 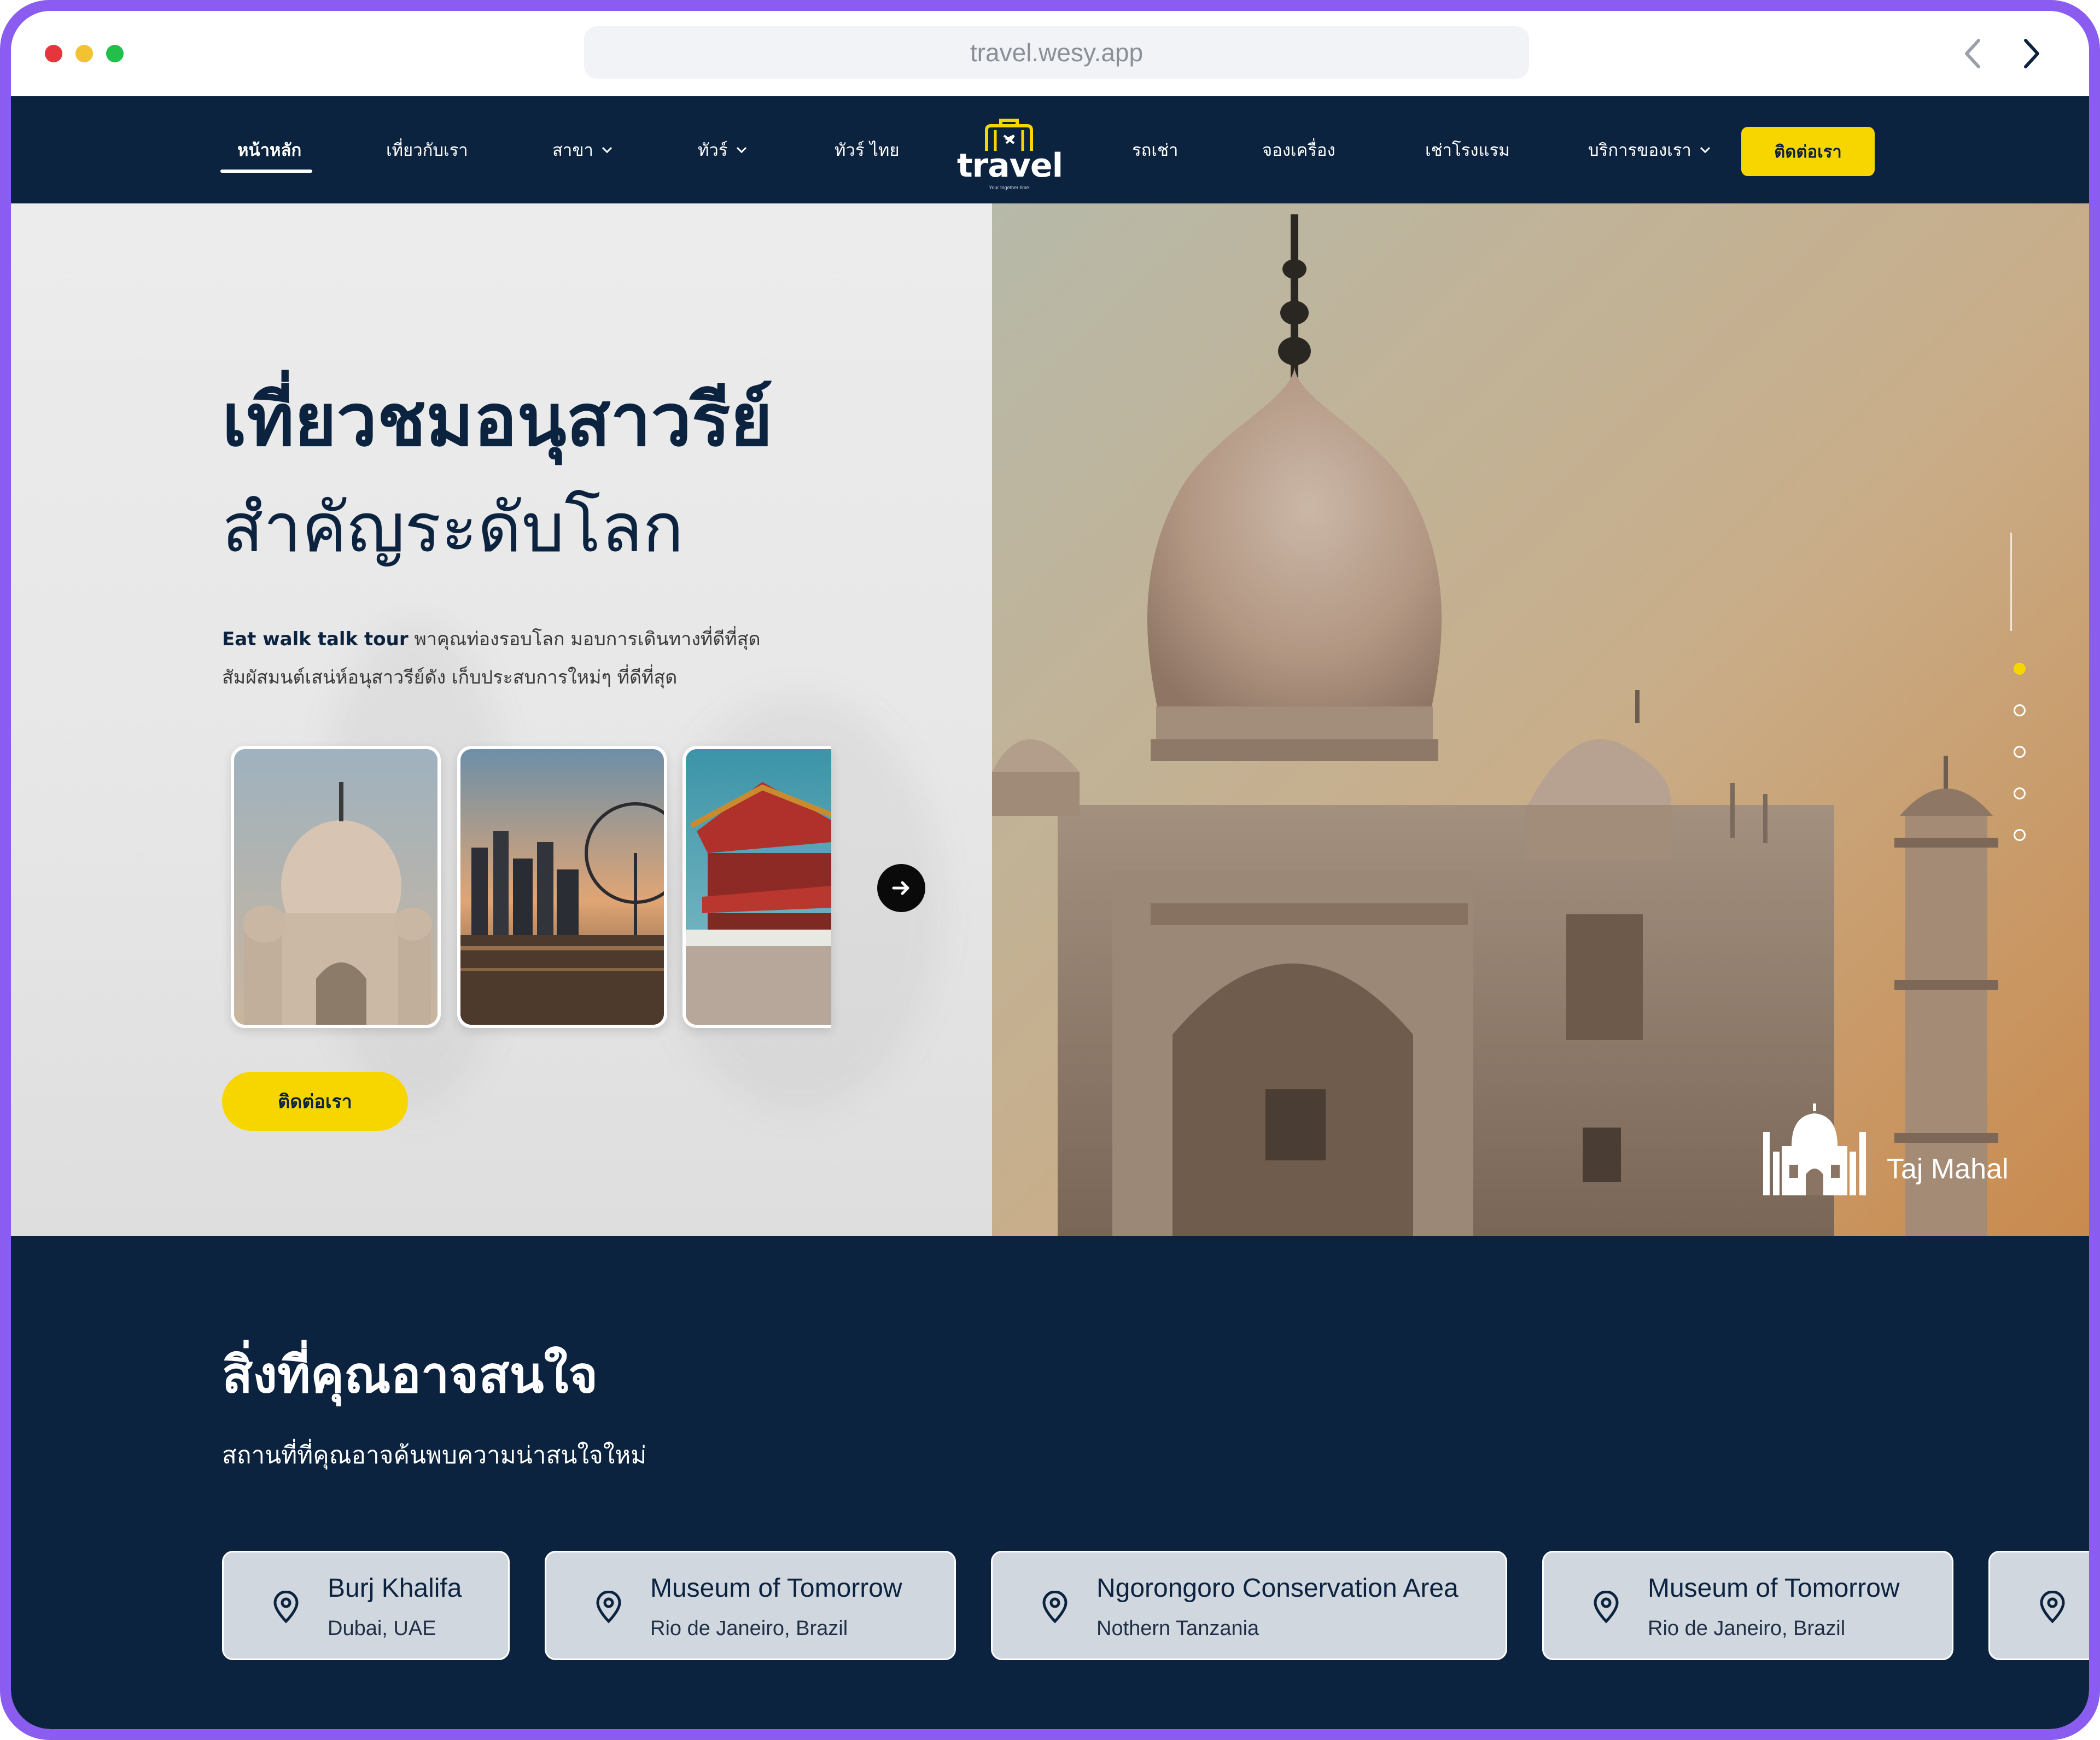 I want to click on thumbnail-taj-mahal, so click(x=336, y=887).